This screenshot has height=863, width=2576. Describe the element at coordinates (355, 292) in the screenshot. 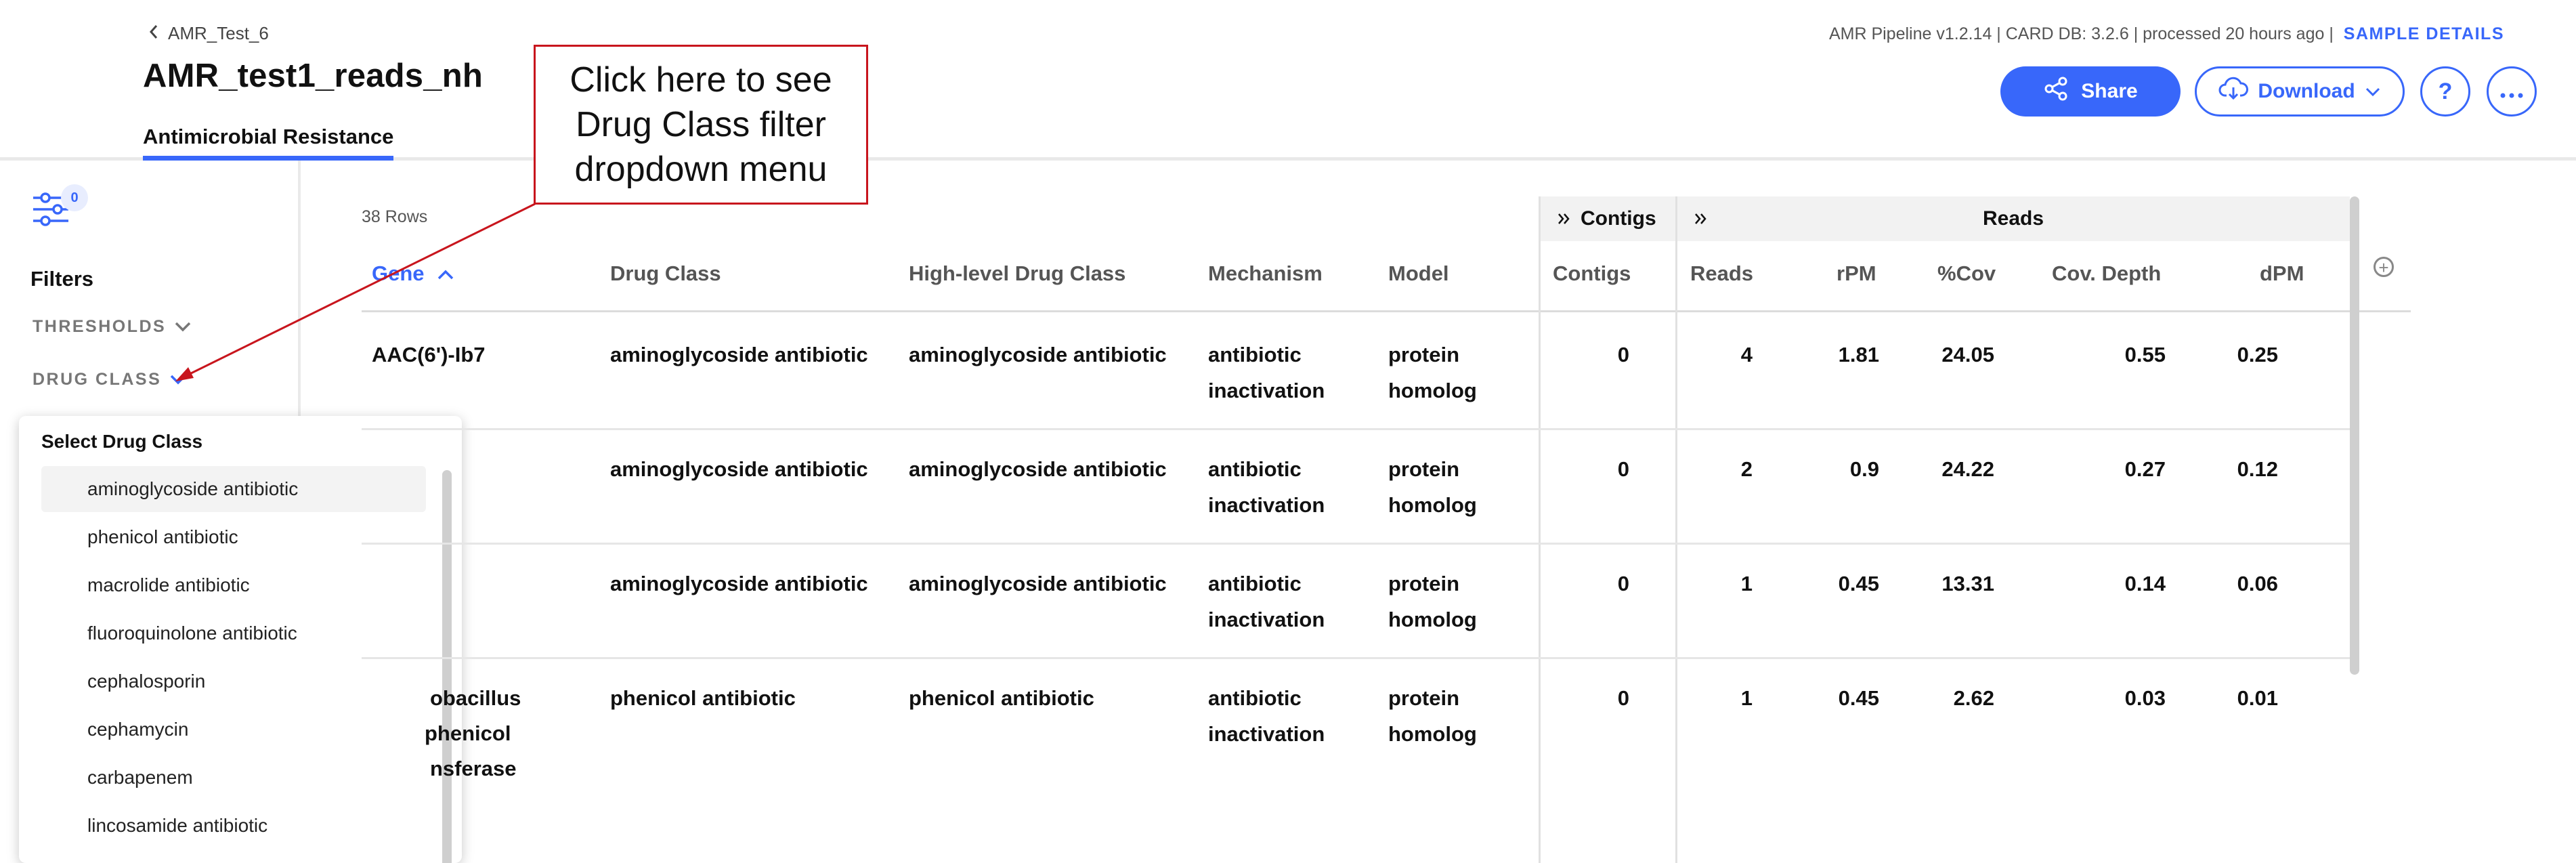

I see `annotation-arrow` at that location.